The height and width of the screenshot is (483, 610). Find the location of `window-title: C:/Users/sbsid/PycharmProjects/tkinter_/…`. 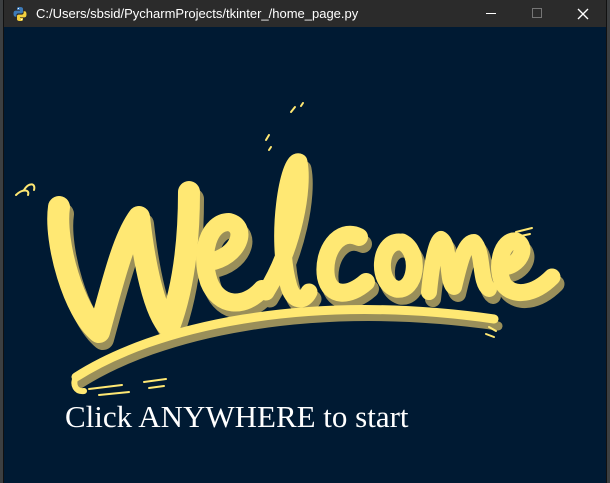

window-title: C:/Users/sbsid/PycharmProjects/tkinter_/… is located at coordinates (197, 13).